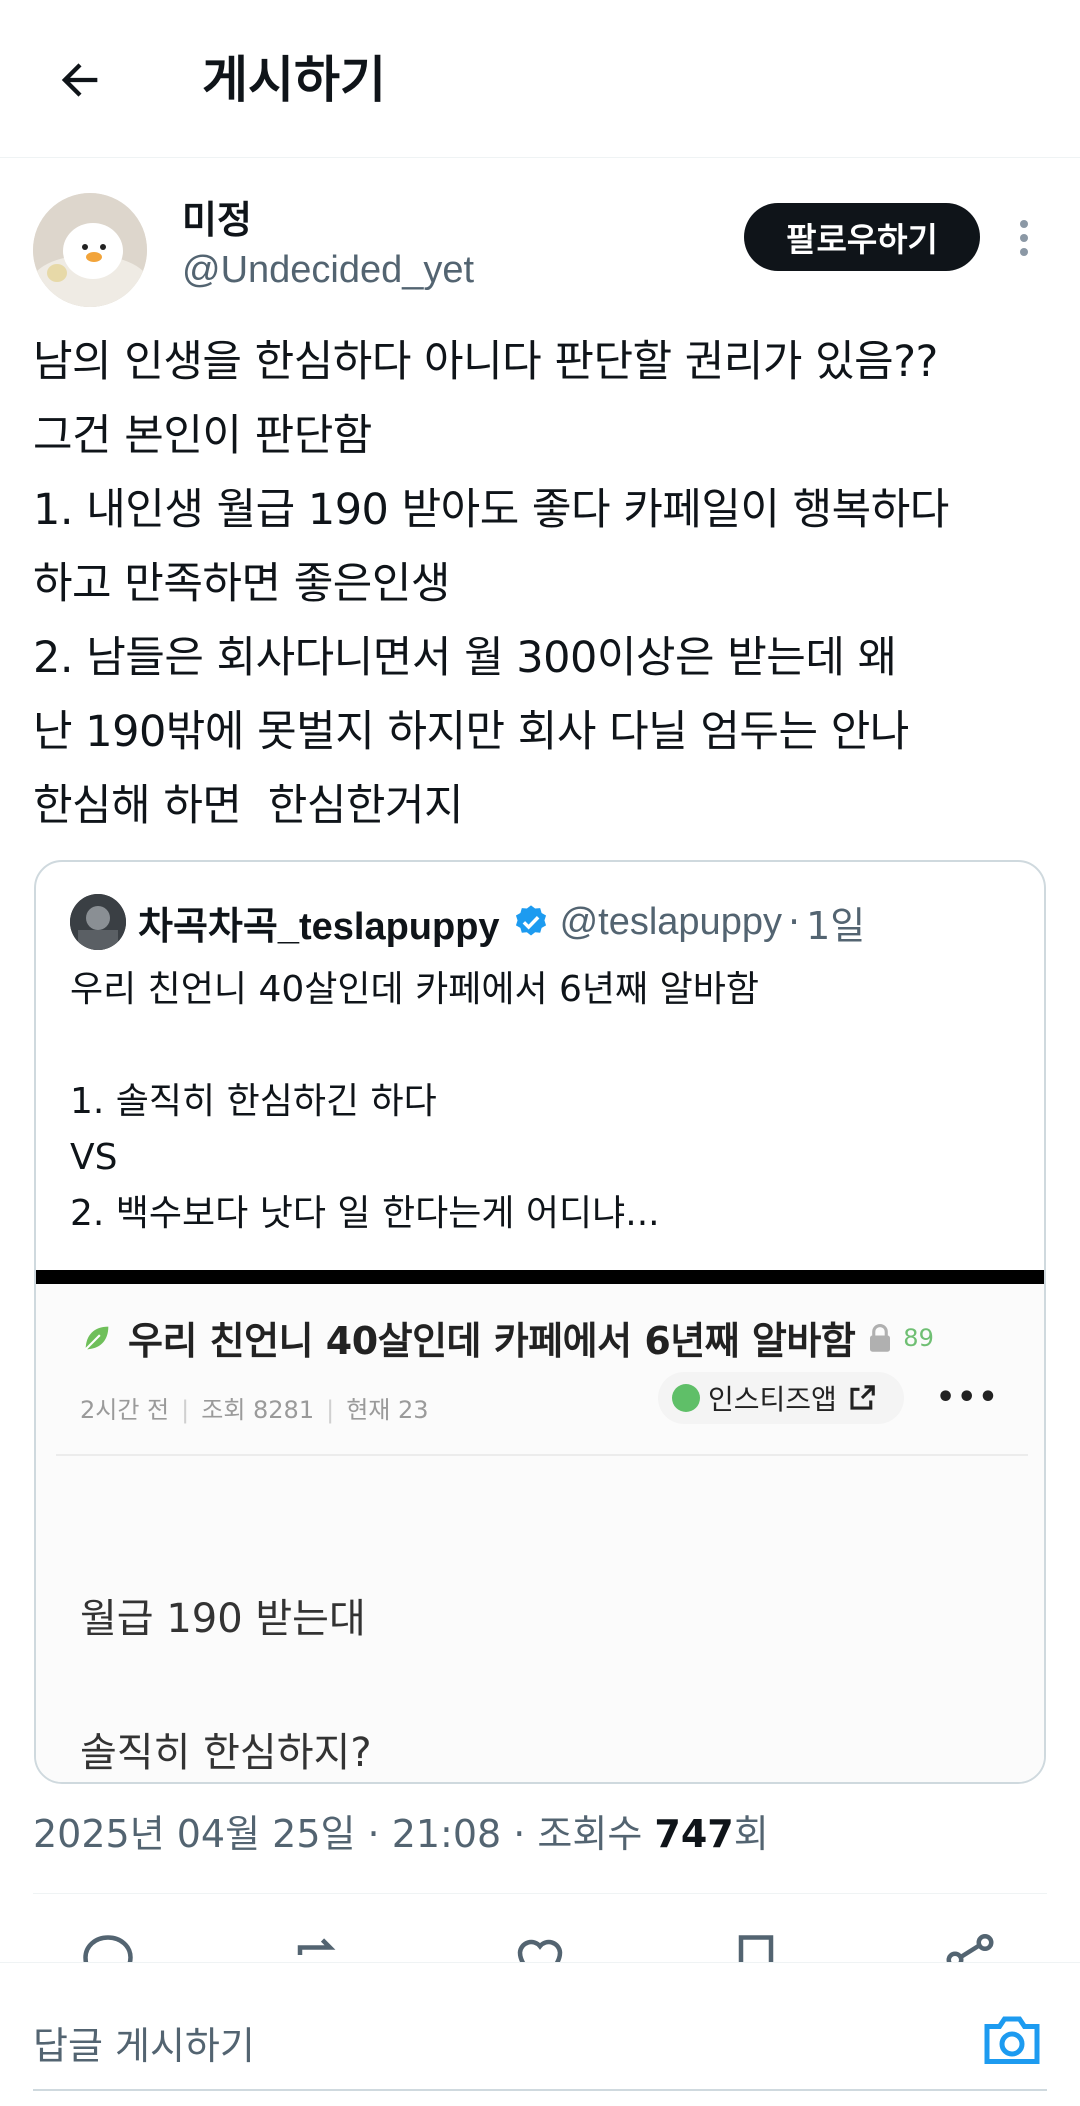 This screenshot has height=2106, width=1080. I want to click on author-handle: @Undecided_yet, so click(328, 270).